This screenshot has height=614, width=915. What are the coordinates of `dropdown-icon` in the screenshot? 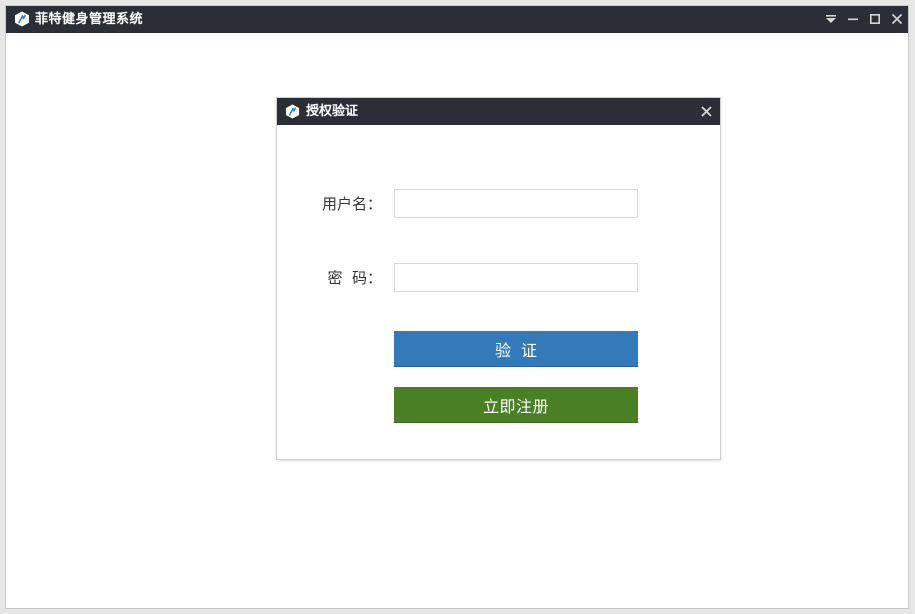 It's located at (831, 19).